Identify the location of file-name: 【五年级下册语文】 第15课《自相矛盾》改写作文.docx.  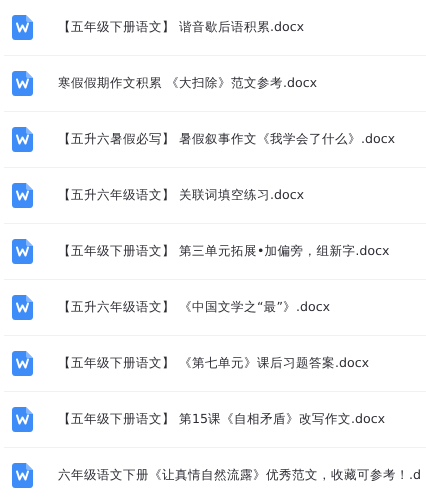
(222, 419).